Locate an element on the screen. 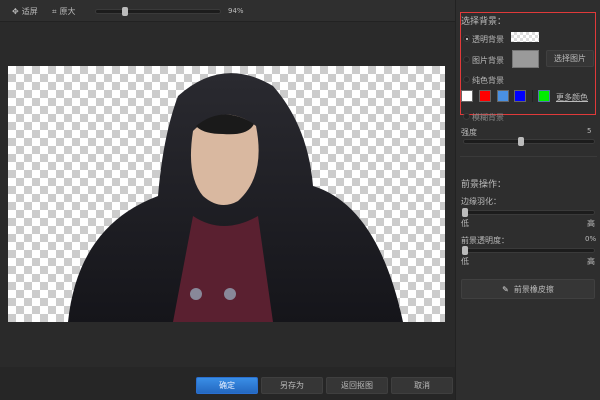 This screenshot has width=600, height=400. zoom-value: 94% is located at coordinates (236, 11).